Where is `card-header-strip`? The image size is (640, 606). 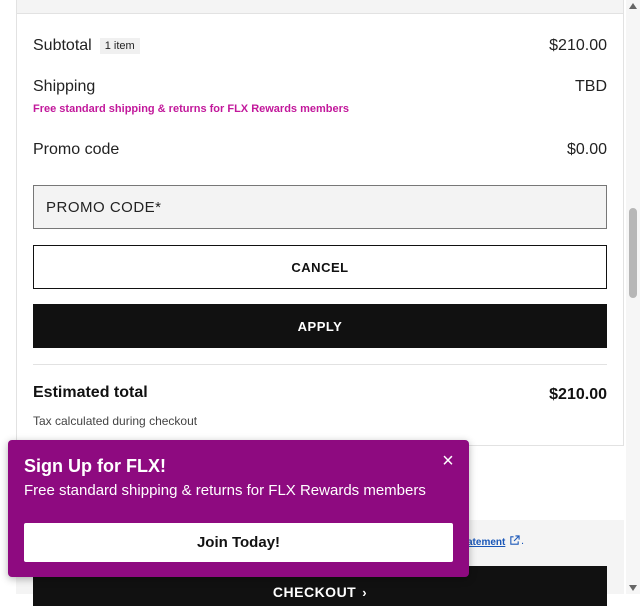 card-header-strip is located at coordinates (320, 7).